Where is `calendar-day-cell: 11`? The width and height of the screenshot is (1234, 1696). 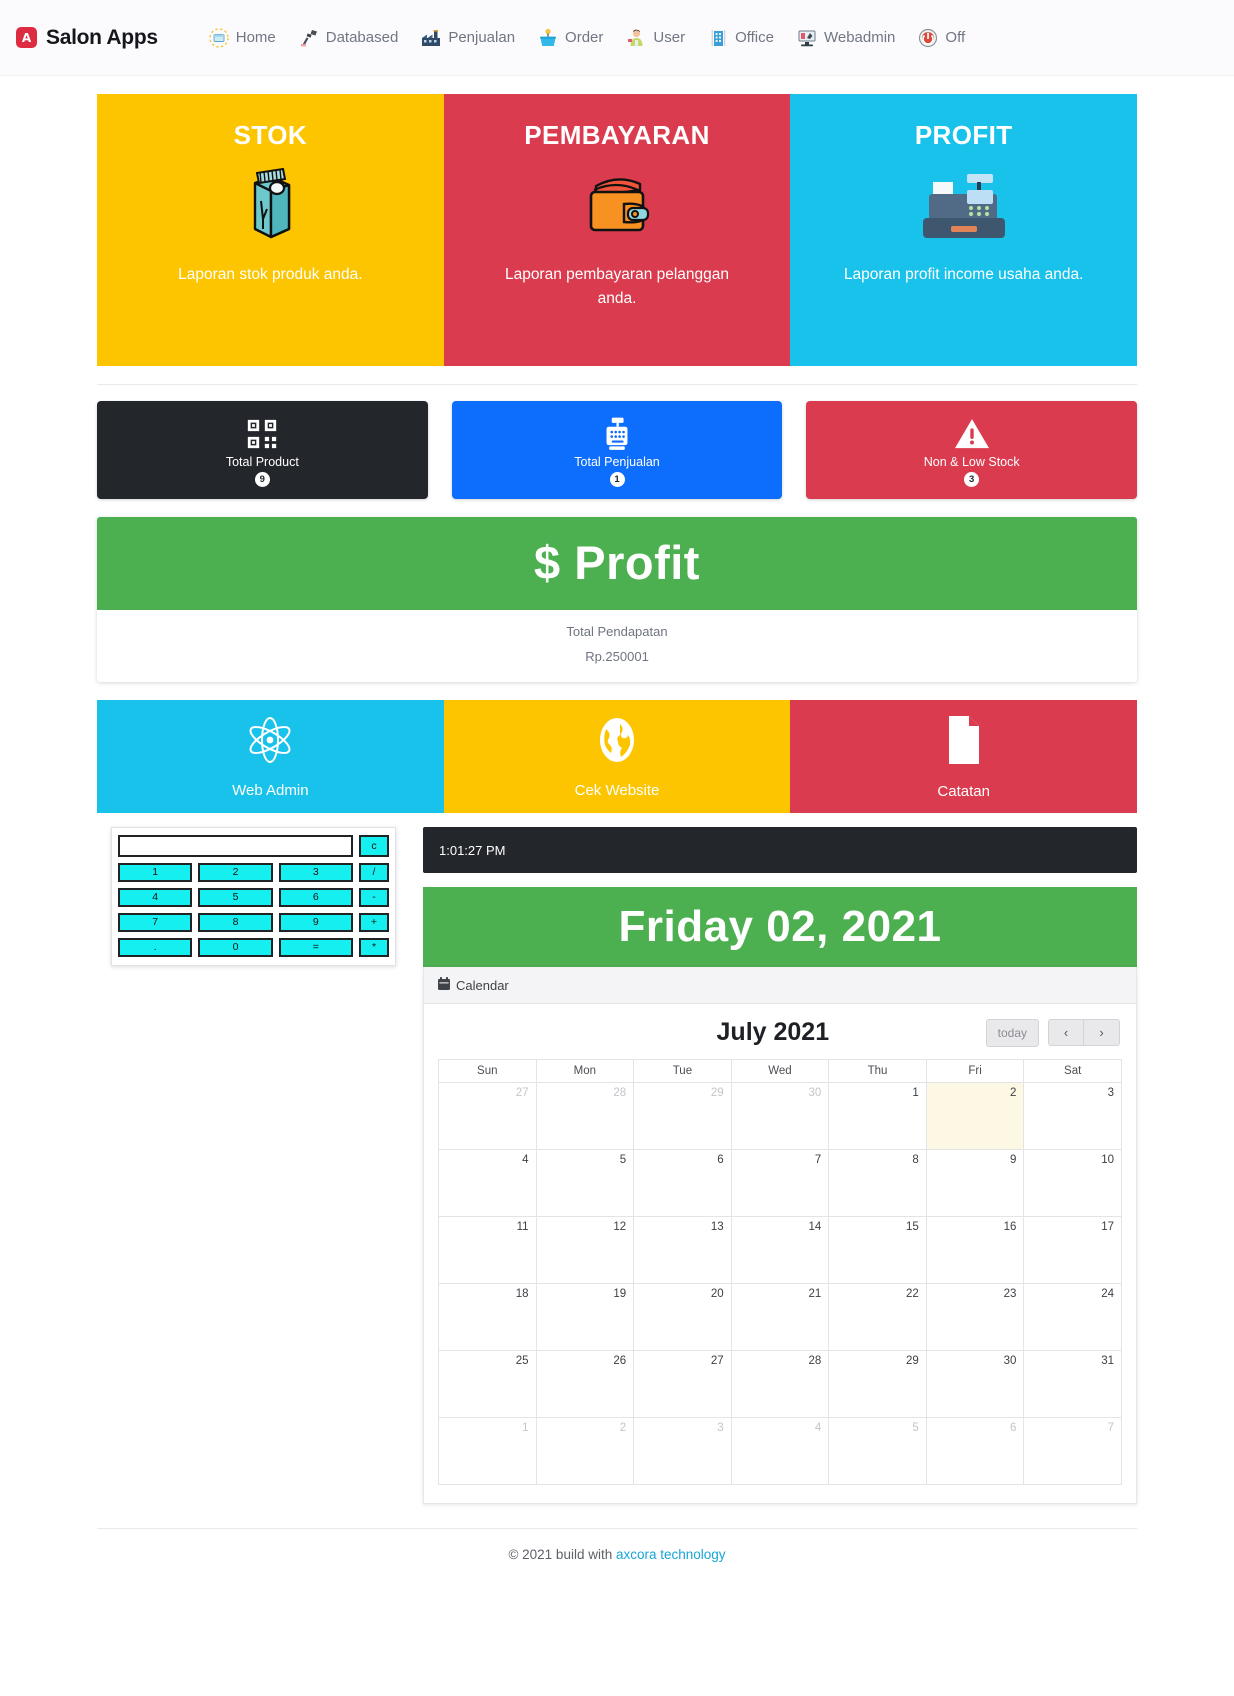 calendar-day-cell: 11 is located at coordinates (487, 1250).